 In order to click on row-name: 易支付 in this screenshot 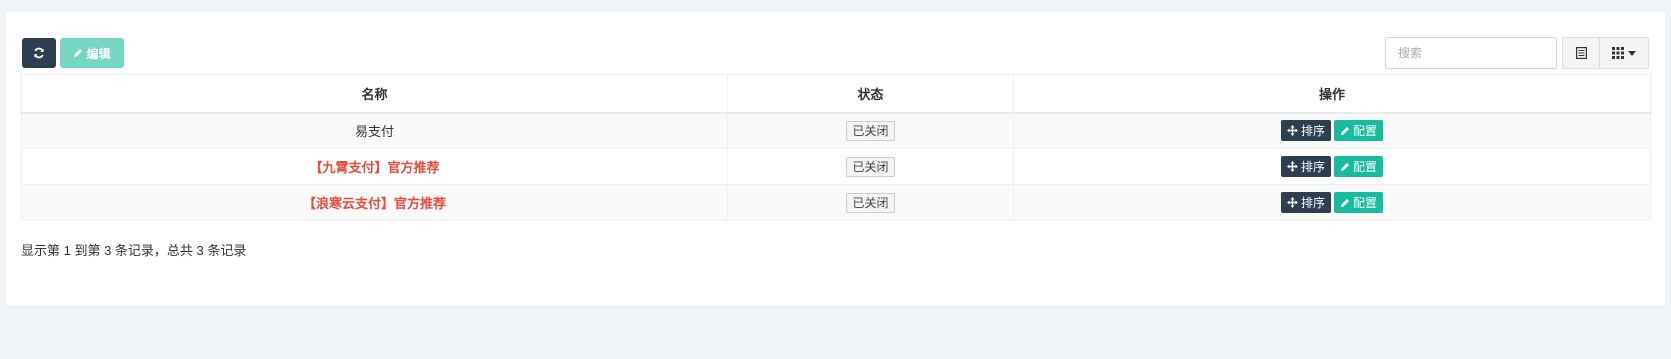, I will do `click(374, 130)`.